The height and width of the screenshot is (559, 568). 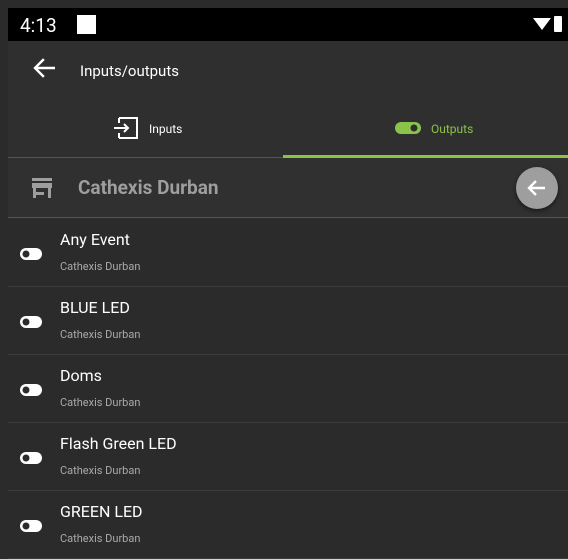 What do you see at coordinates (166, 129) in the screenshot?
I see `tab-inputs-label: Inputs` at bounding box center [166, 129].